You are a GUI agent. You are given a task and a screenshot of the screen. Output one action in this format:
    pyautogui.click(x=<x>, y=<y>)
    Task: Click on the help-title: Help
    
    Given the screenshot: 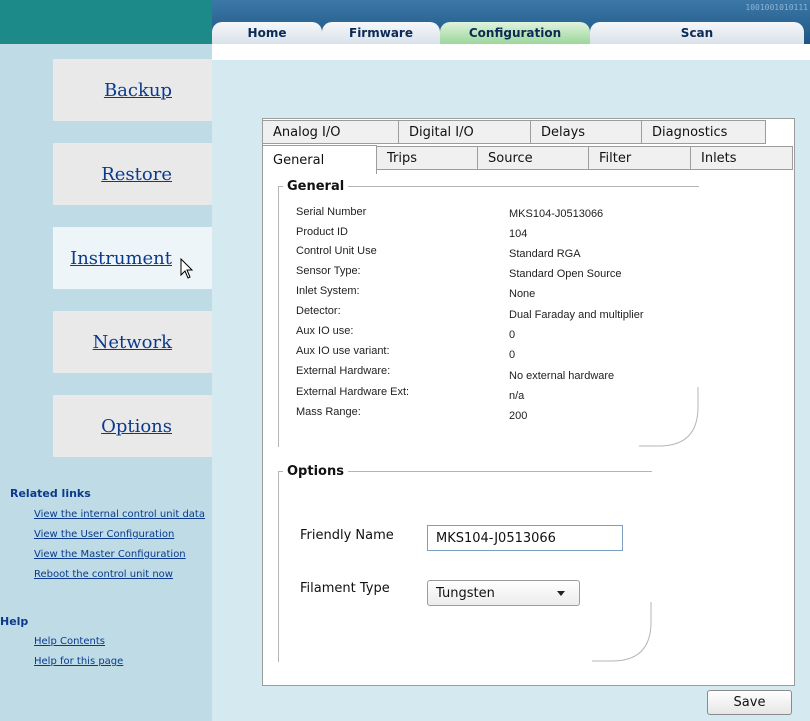 What is the action you would take?
    pyautogui.click(x=14, y=621)
    